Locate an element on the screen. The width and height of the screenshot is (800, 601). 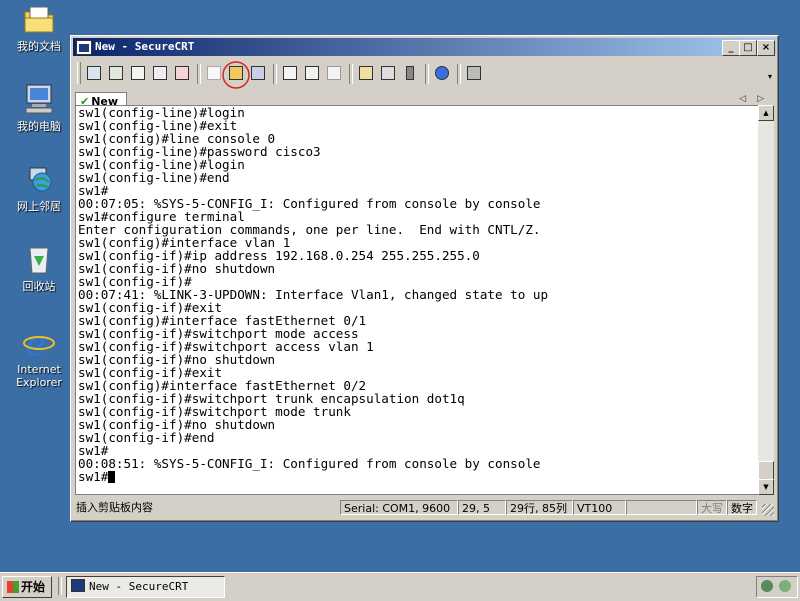
internet-explorer-icon: e is located at coordinates (39, 344).